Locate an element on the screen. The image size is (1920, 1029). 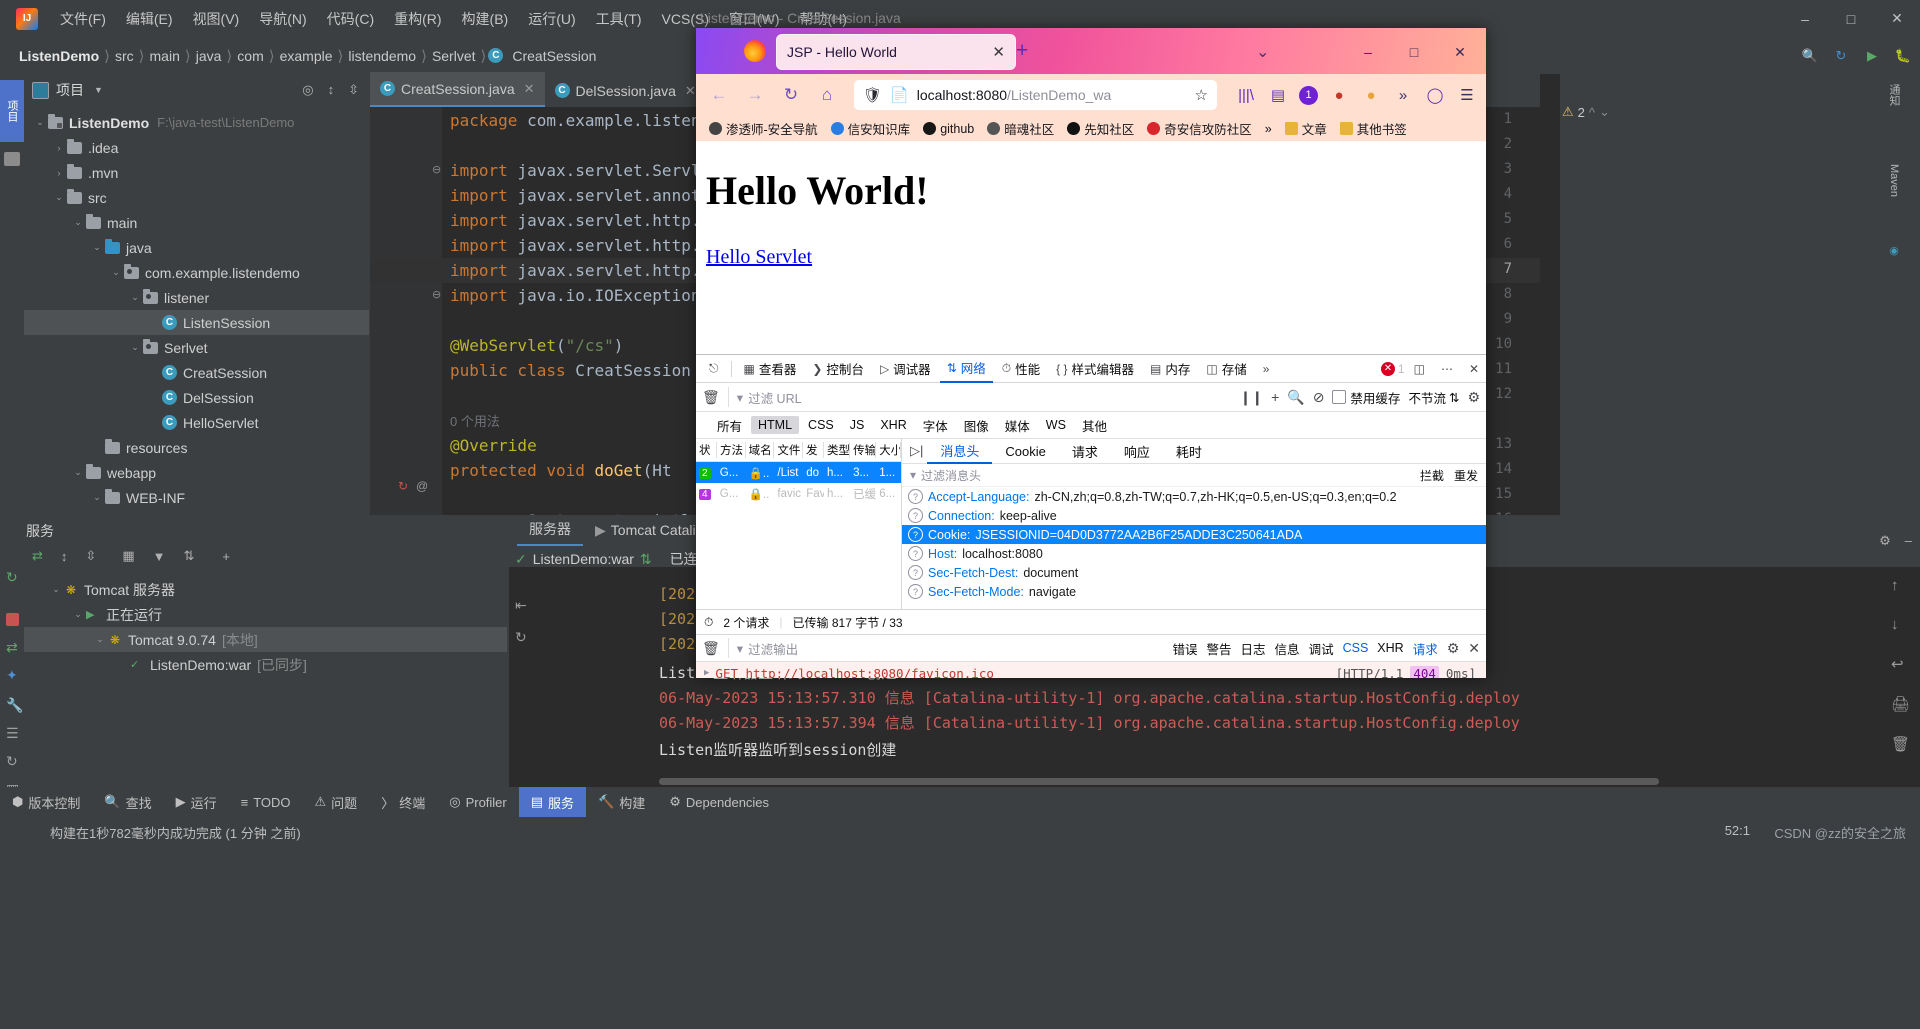
status-item-terminal: 〉 终端 is located at coordinates (403, 802).